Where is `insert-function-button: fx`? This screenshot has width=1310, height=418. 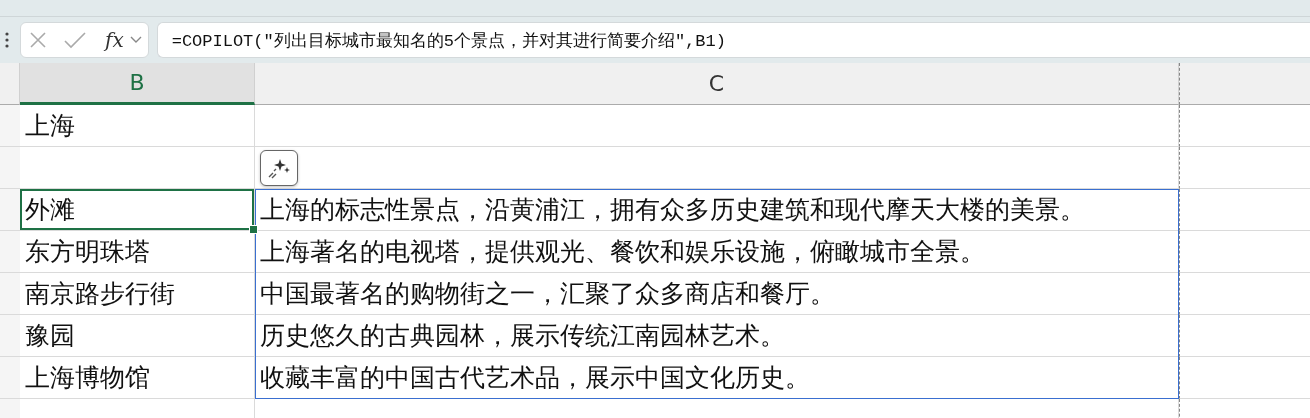
insert-function-button: fx is located at coordinates (108, 40).